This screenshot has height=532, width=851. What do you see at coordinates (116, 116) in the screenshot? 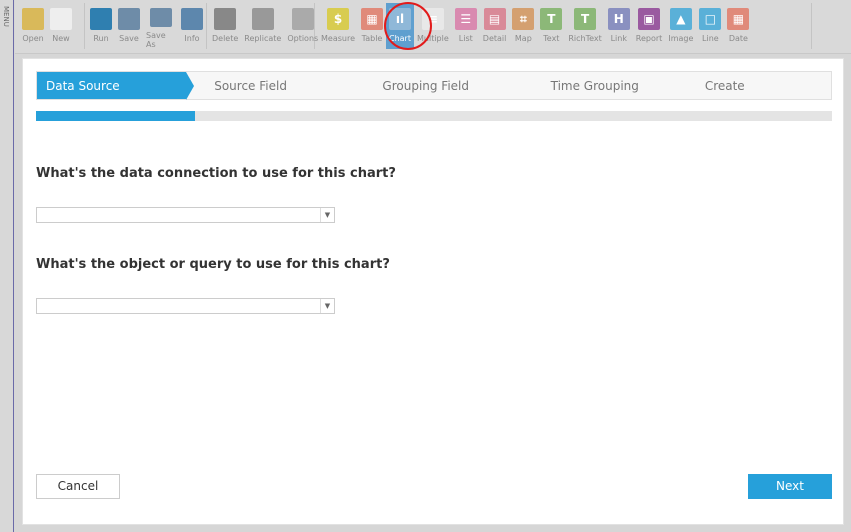
I see `progress-fill` at bounding box center [116, 116].